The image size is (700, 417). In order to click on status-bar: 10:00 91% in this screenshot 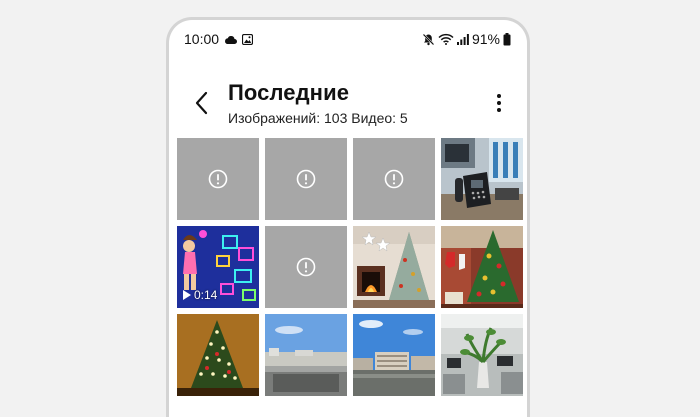, I will do `click(348, 39)`.